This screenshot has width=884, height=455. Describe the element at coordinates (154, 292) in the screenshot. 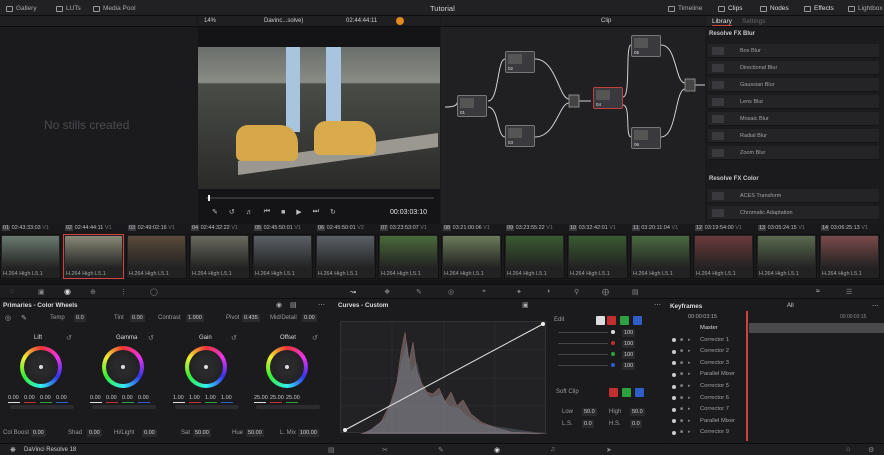

I see `motion-effects-icon: ◯` at that location.